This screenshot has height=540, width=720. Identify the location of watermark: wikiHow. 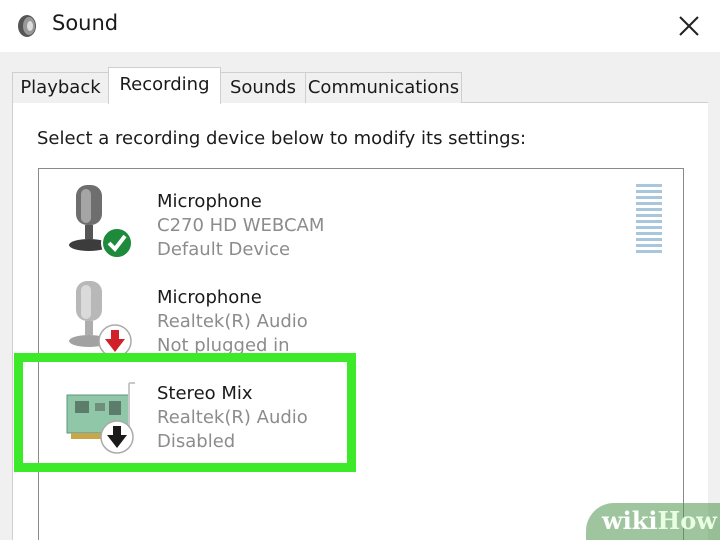
(653, 521).